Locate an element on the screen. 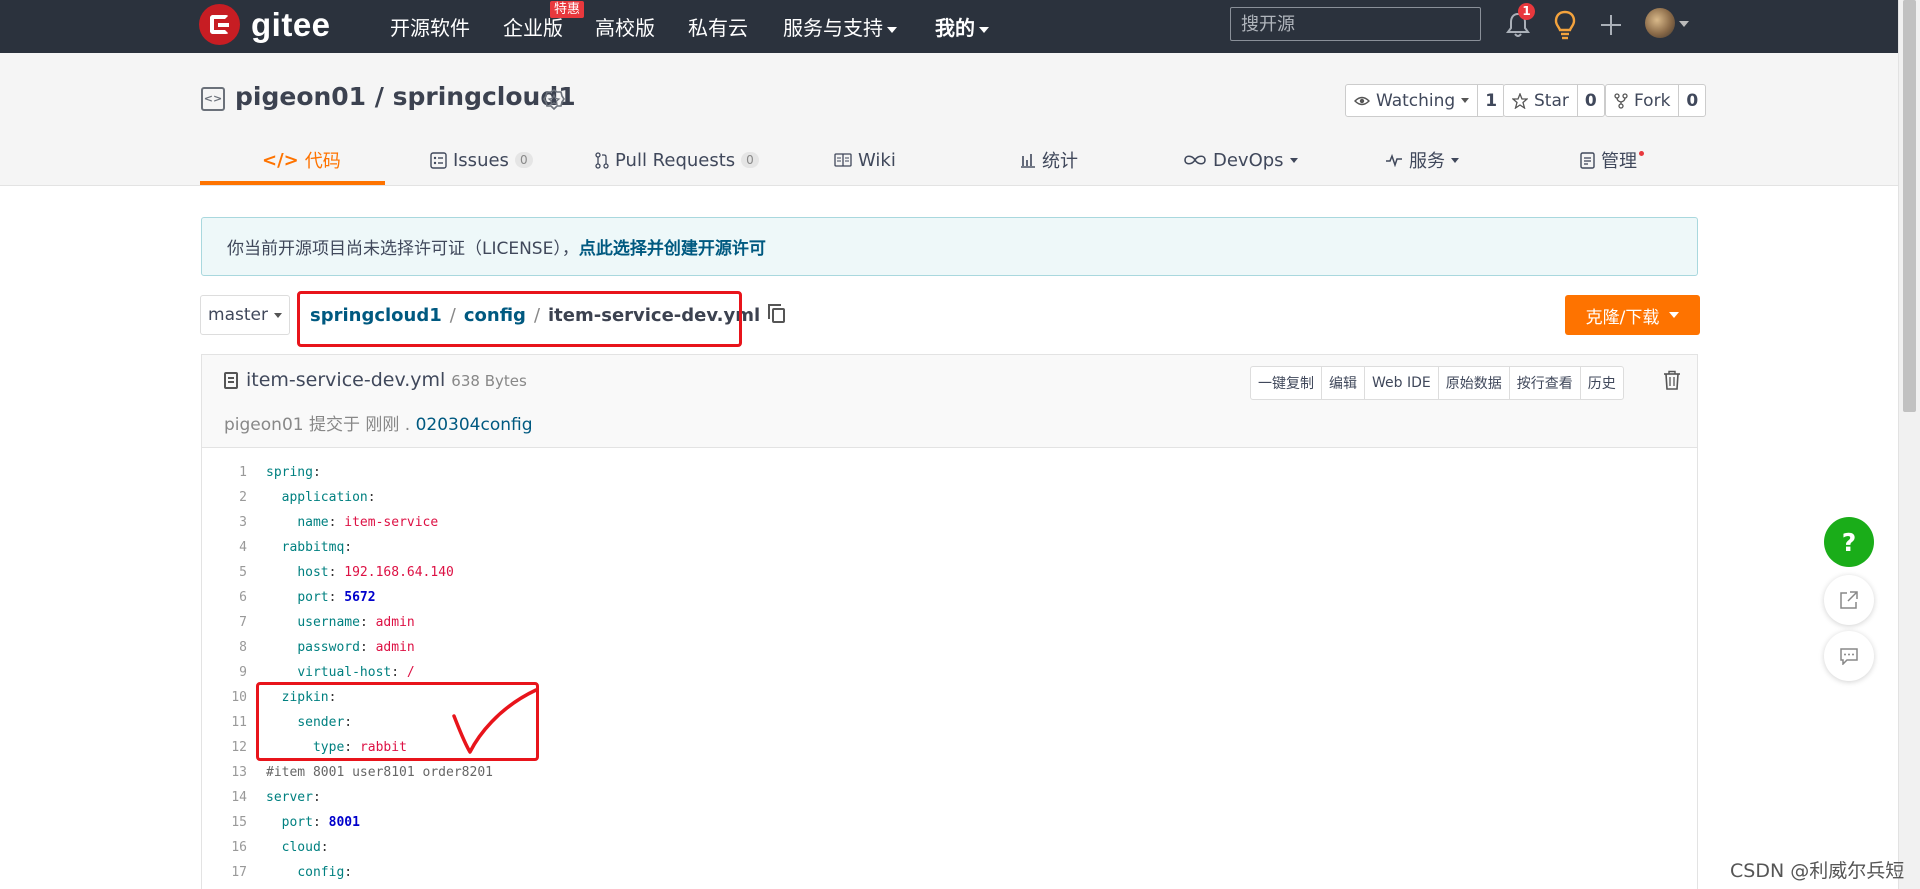 This screenshot has width=1920, height=889. fork-label: Fork is located at coordinates (1652, 100).